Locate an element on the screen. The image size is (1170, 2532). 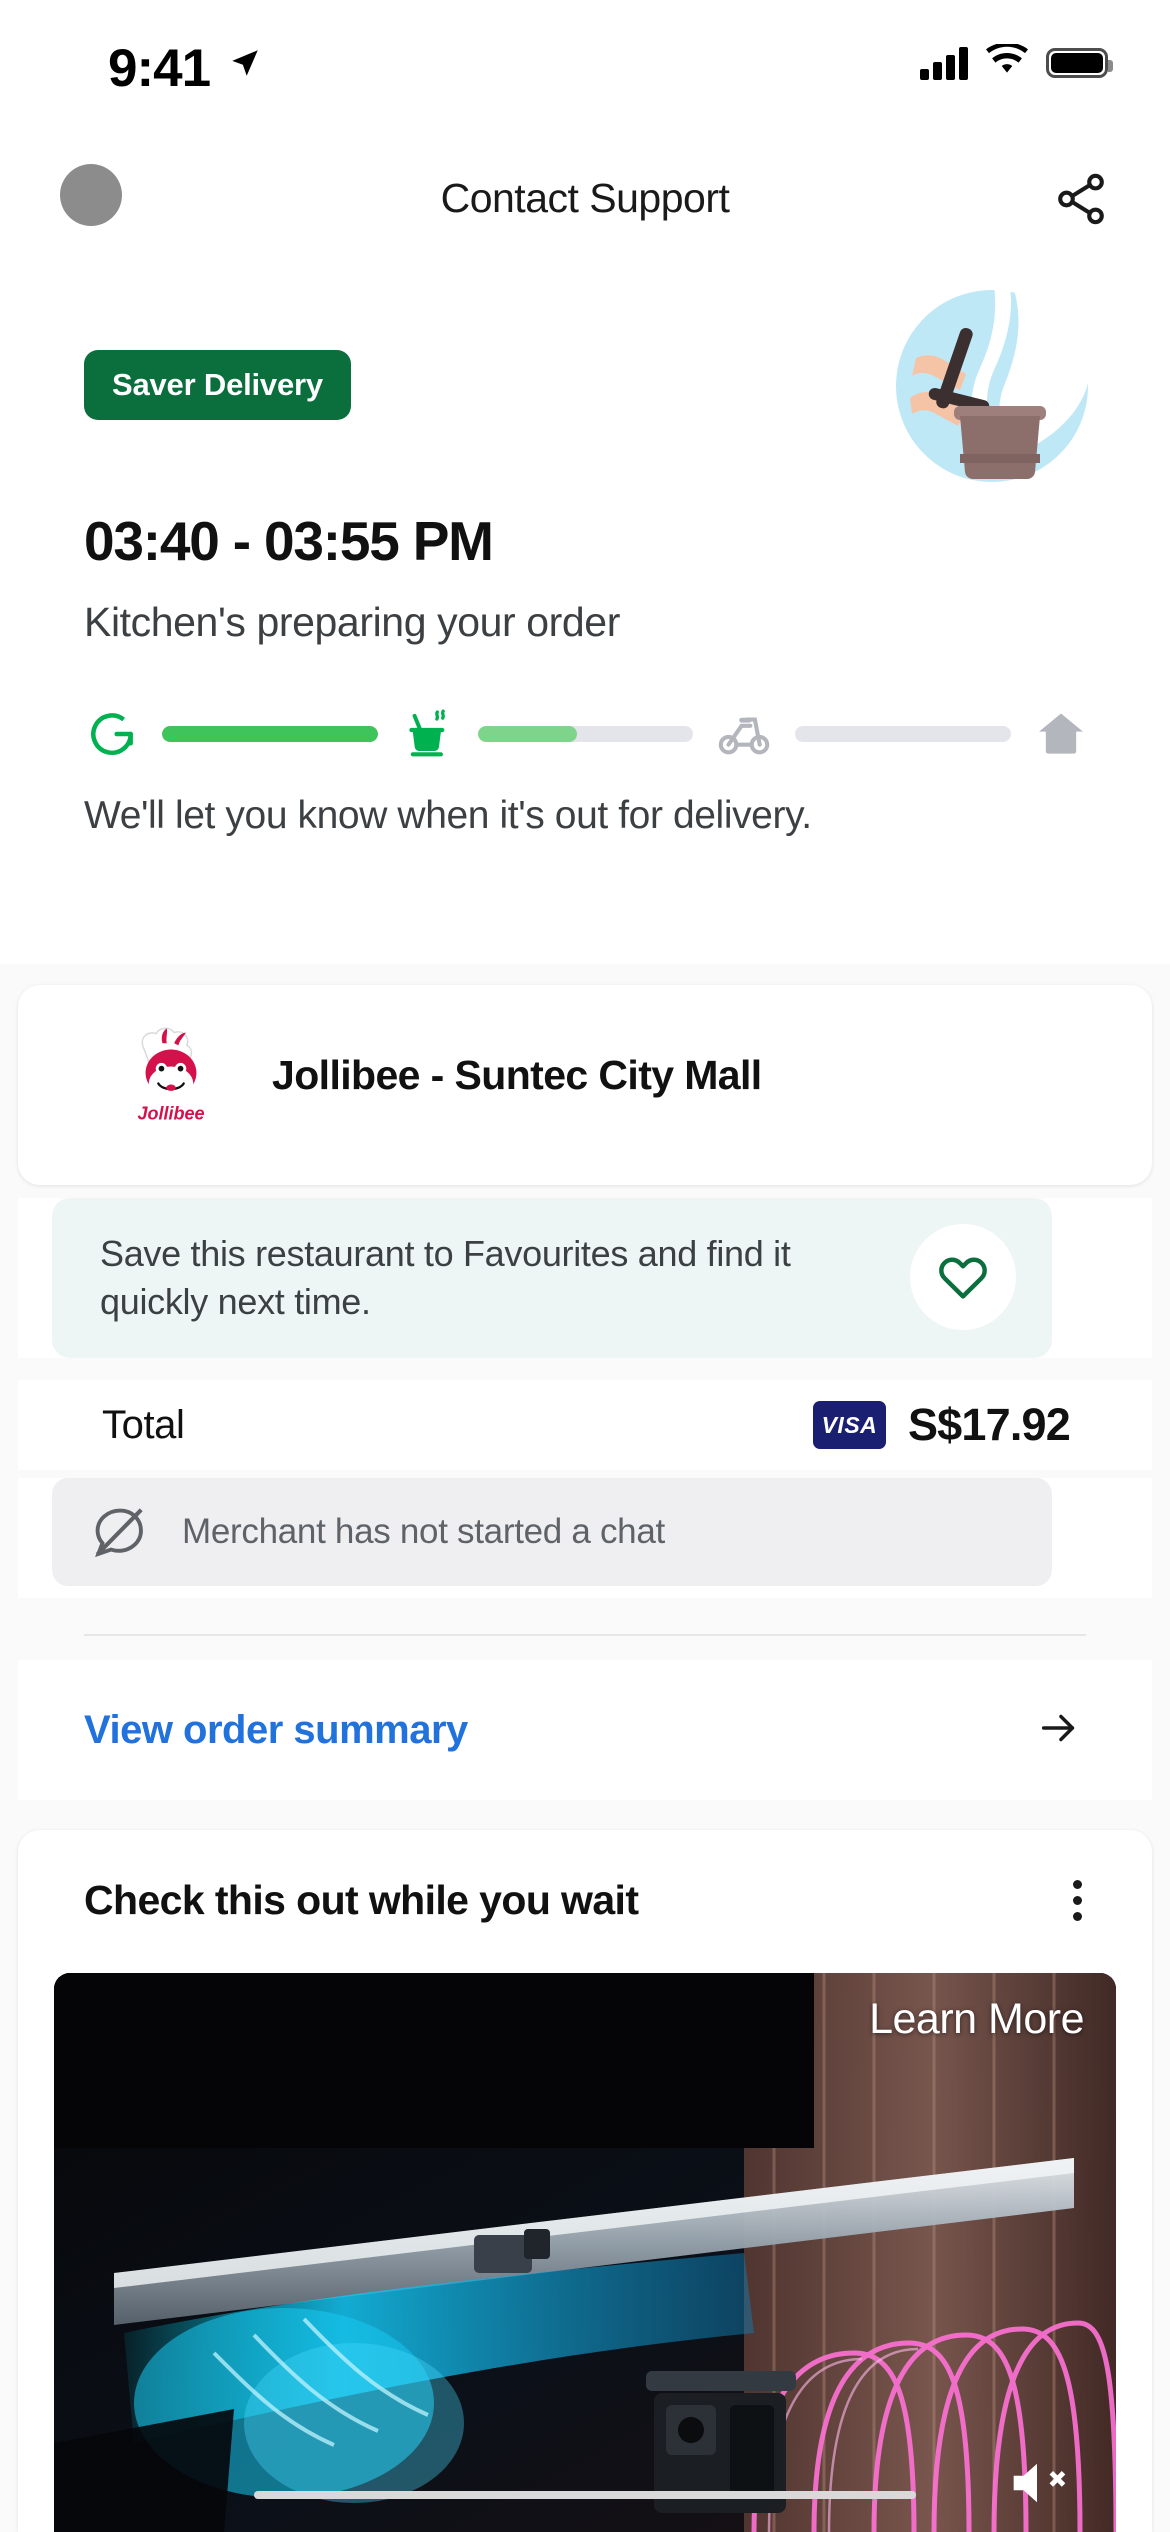
merchant-chat-row: Merchant has not started a chat is located at coordinates (585, 1538).